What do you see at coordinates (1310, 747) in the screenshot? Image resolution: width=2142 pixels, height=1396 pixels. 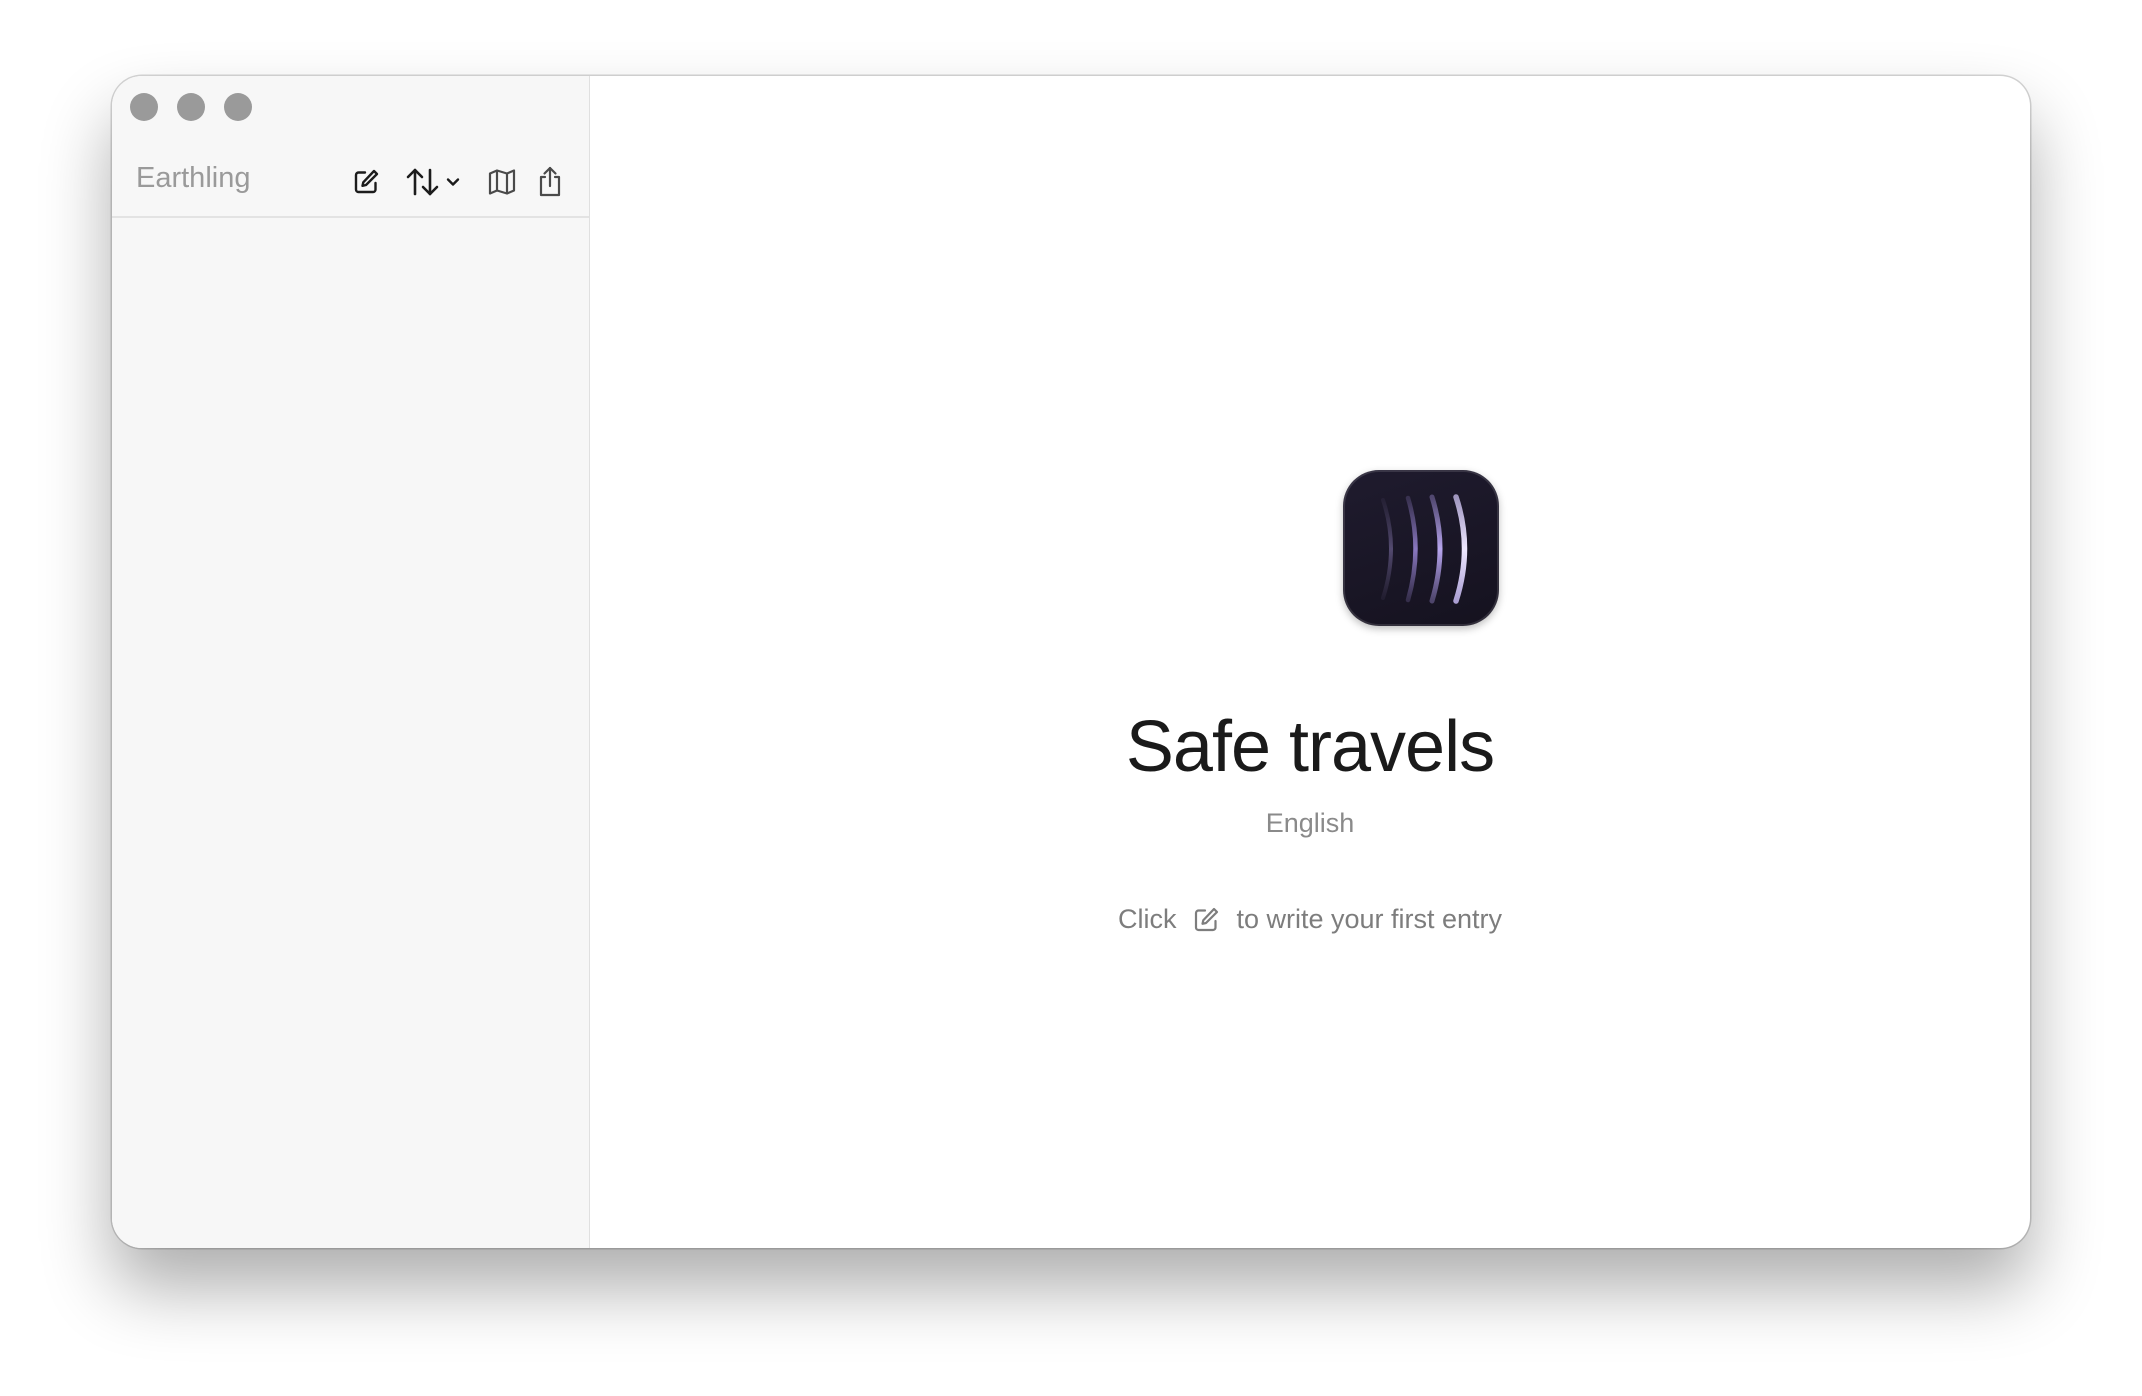 I see `welcome-title: Safe travels` at bounding box center [1310, 747].